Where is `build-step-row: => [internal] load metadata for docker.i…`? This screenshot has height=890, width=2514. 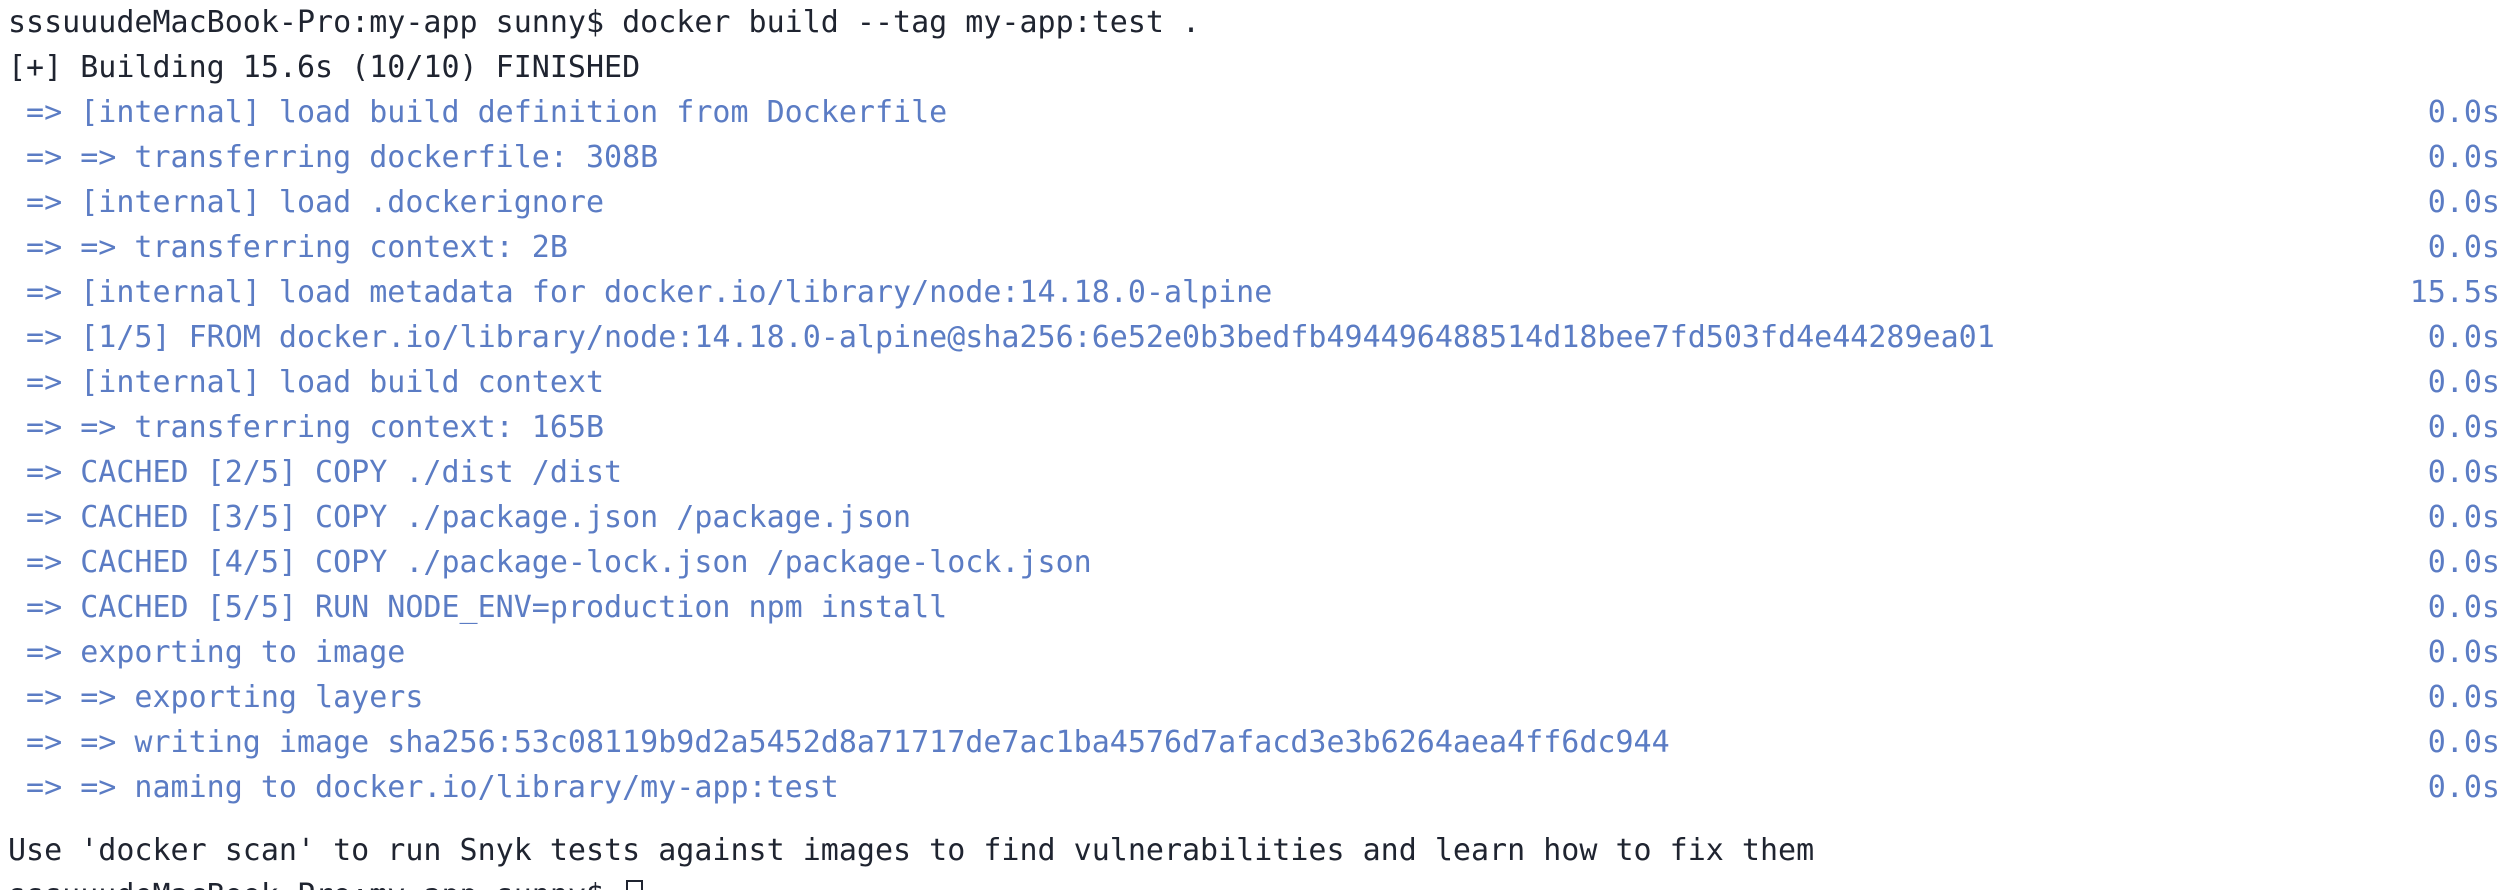 build-step-row: => [internal] load metadata for docker.i… is located at coordinates (1257, 292).